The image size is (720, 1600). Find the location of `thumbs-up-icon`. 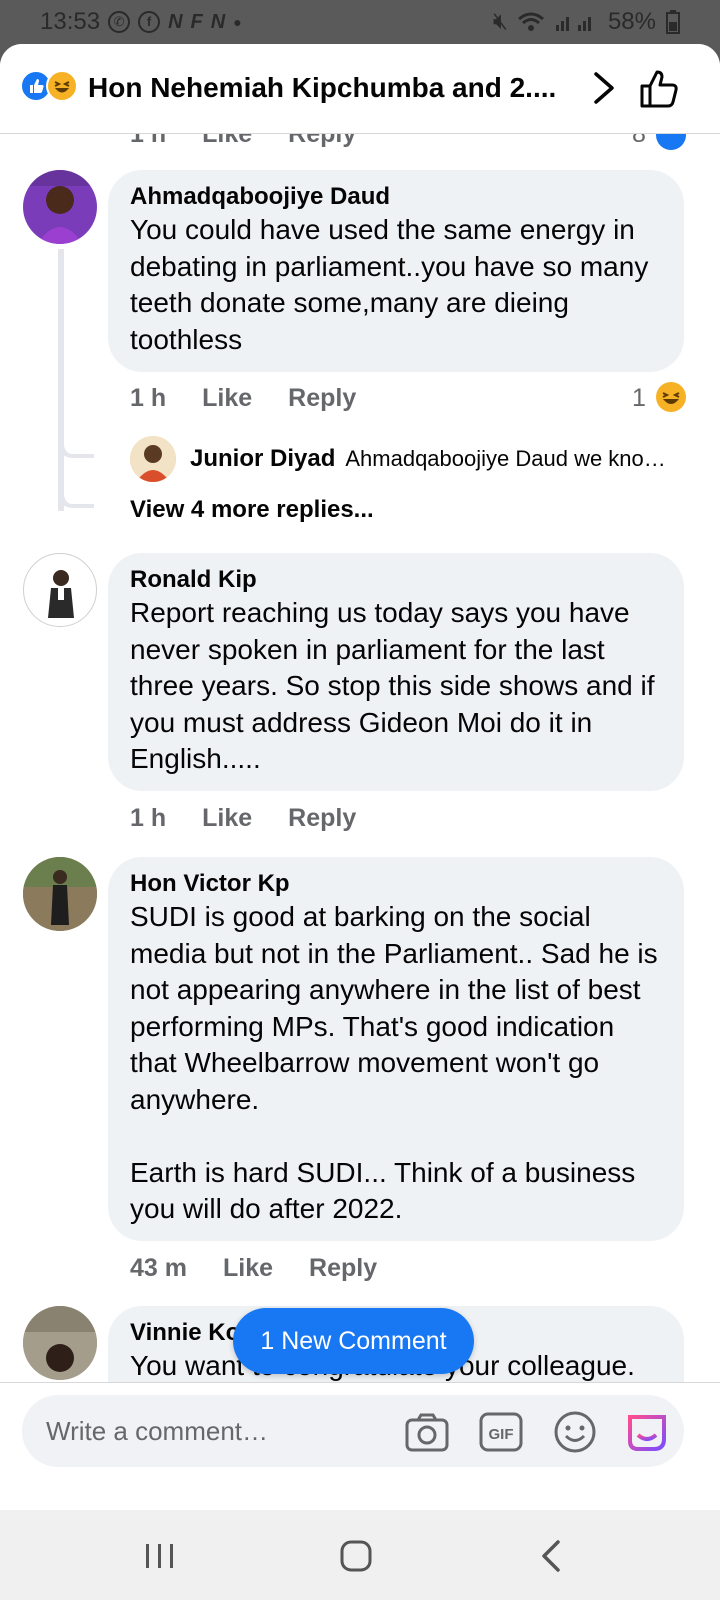

thumbs-up-icon is located at coordinates (661, 89).